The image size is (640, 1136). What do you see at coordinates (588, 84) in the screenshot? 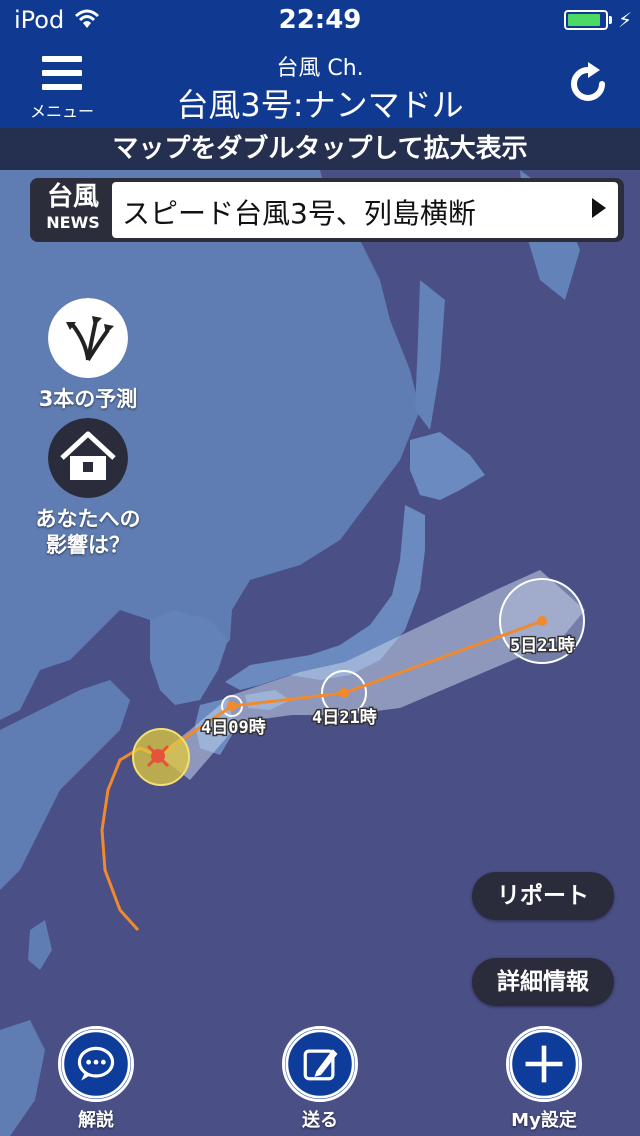
I see `refresh-icon` at bounding box center [588, 84].